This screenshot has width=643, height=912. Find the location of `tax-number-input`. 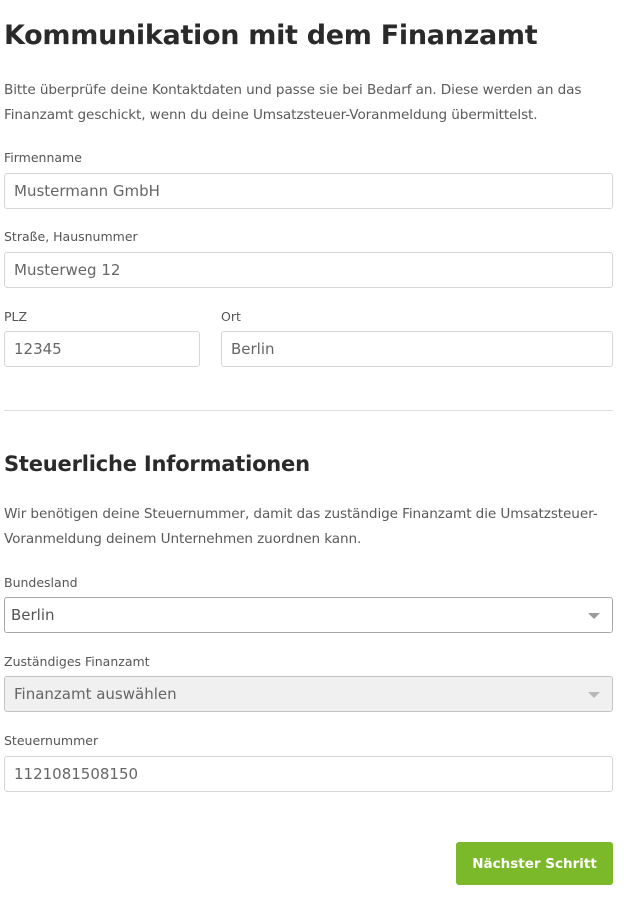

tax-number-input is located at coordinates (308, 774).